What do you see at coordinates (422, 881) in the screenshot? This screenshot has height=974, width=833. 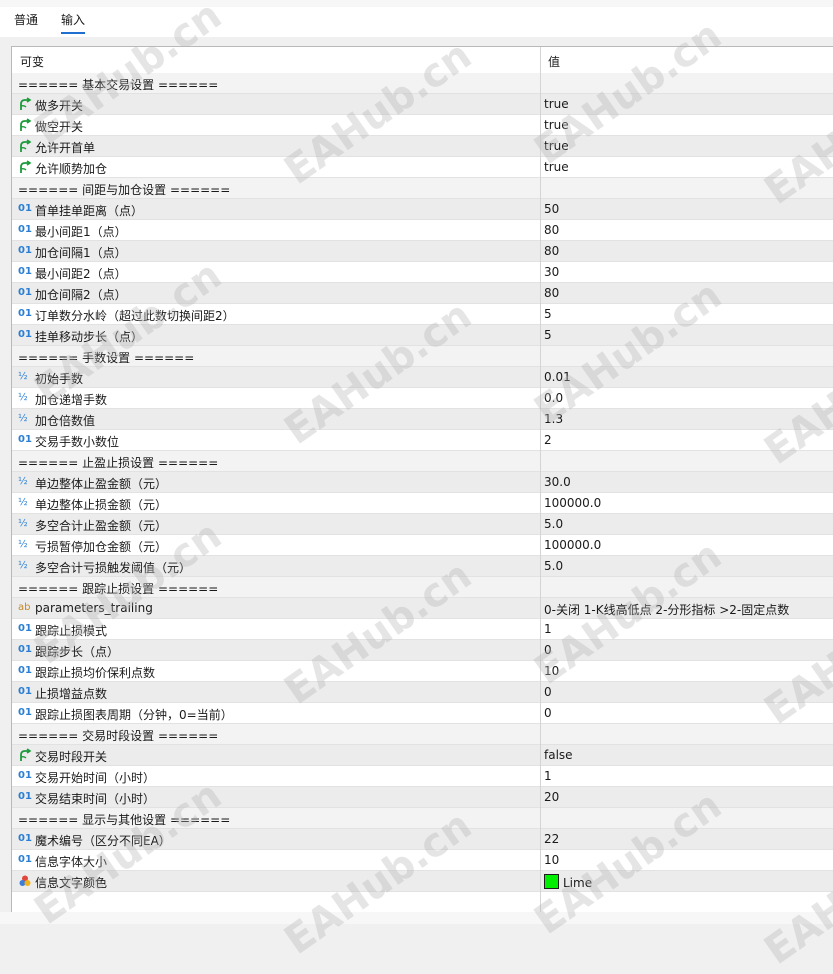 I see `table-row: 信息文字颜色 Lime` at bounding box center [422, 881].